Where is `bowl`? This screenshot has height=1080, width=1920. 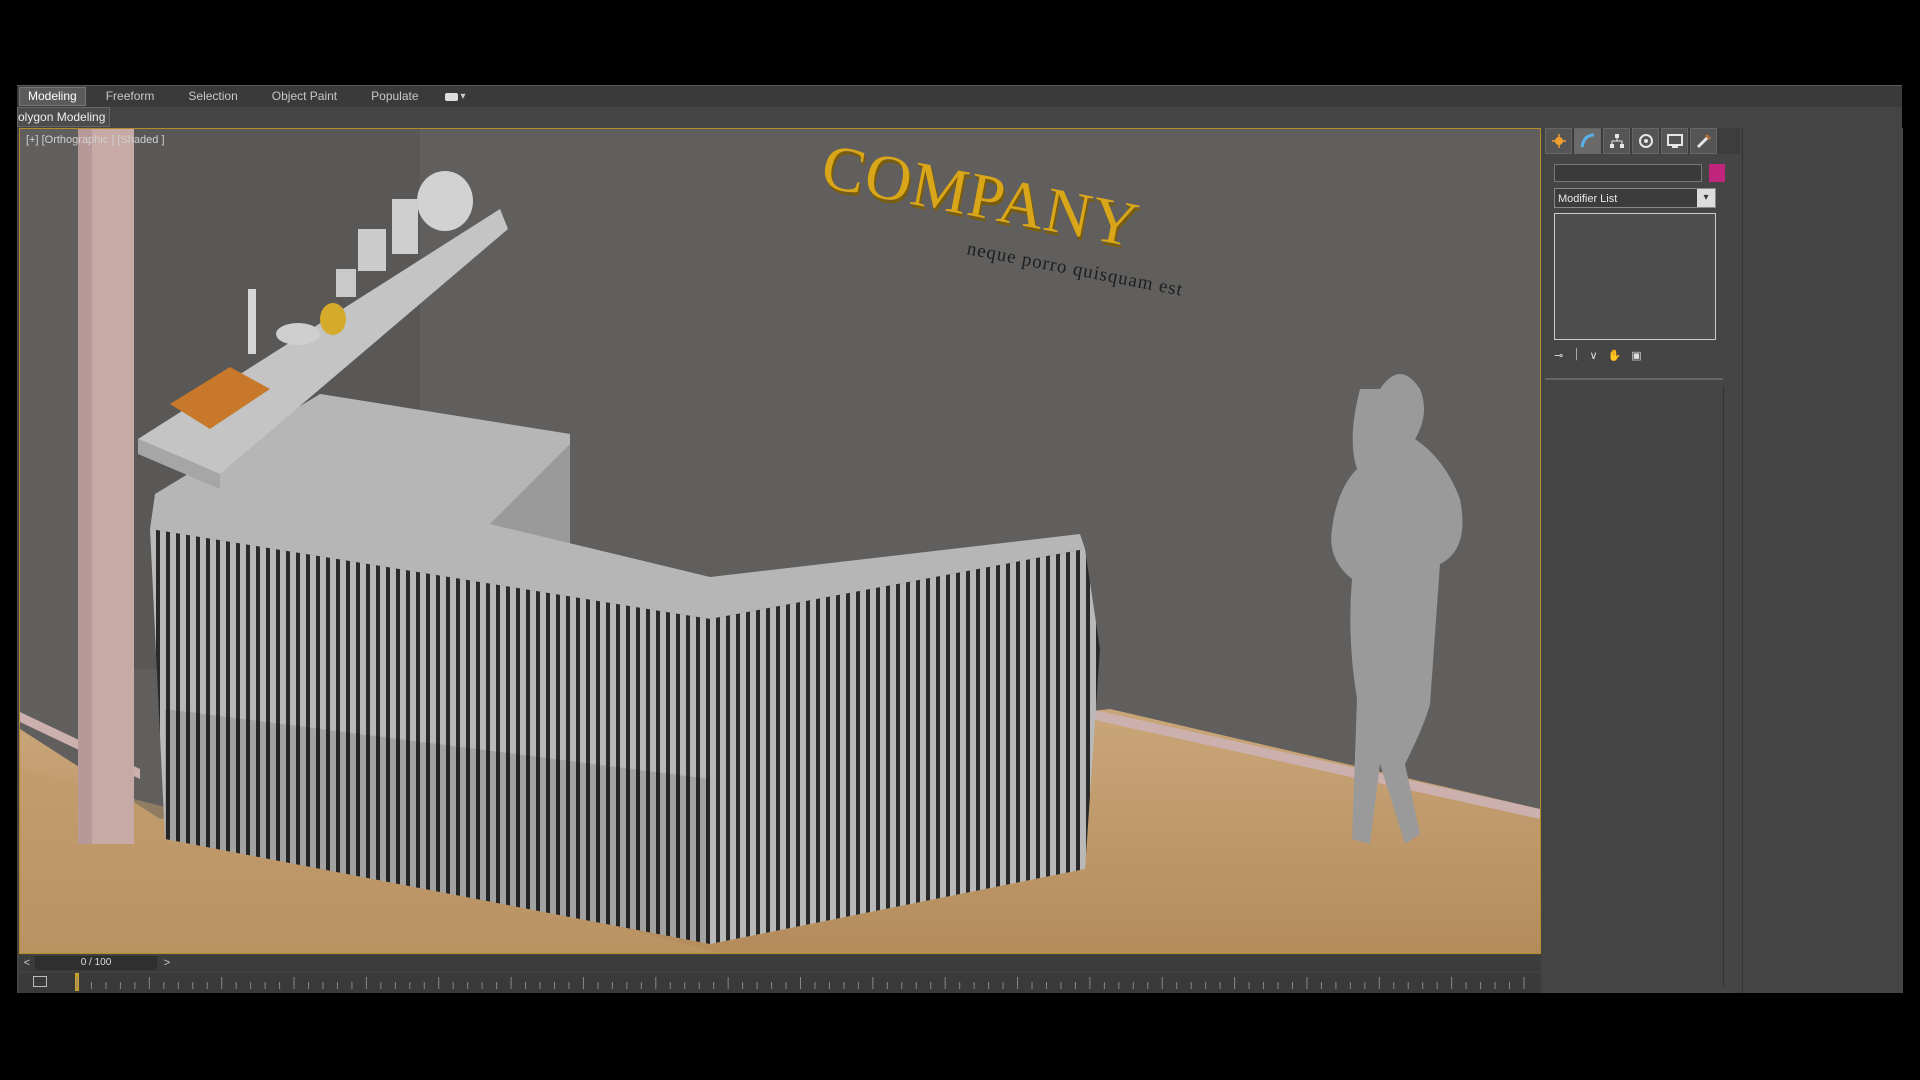
bowl is located at coordinates (298, 334).